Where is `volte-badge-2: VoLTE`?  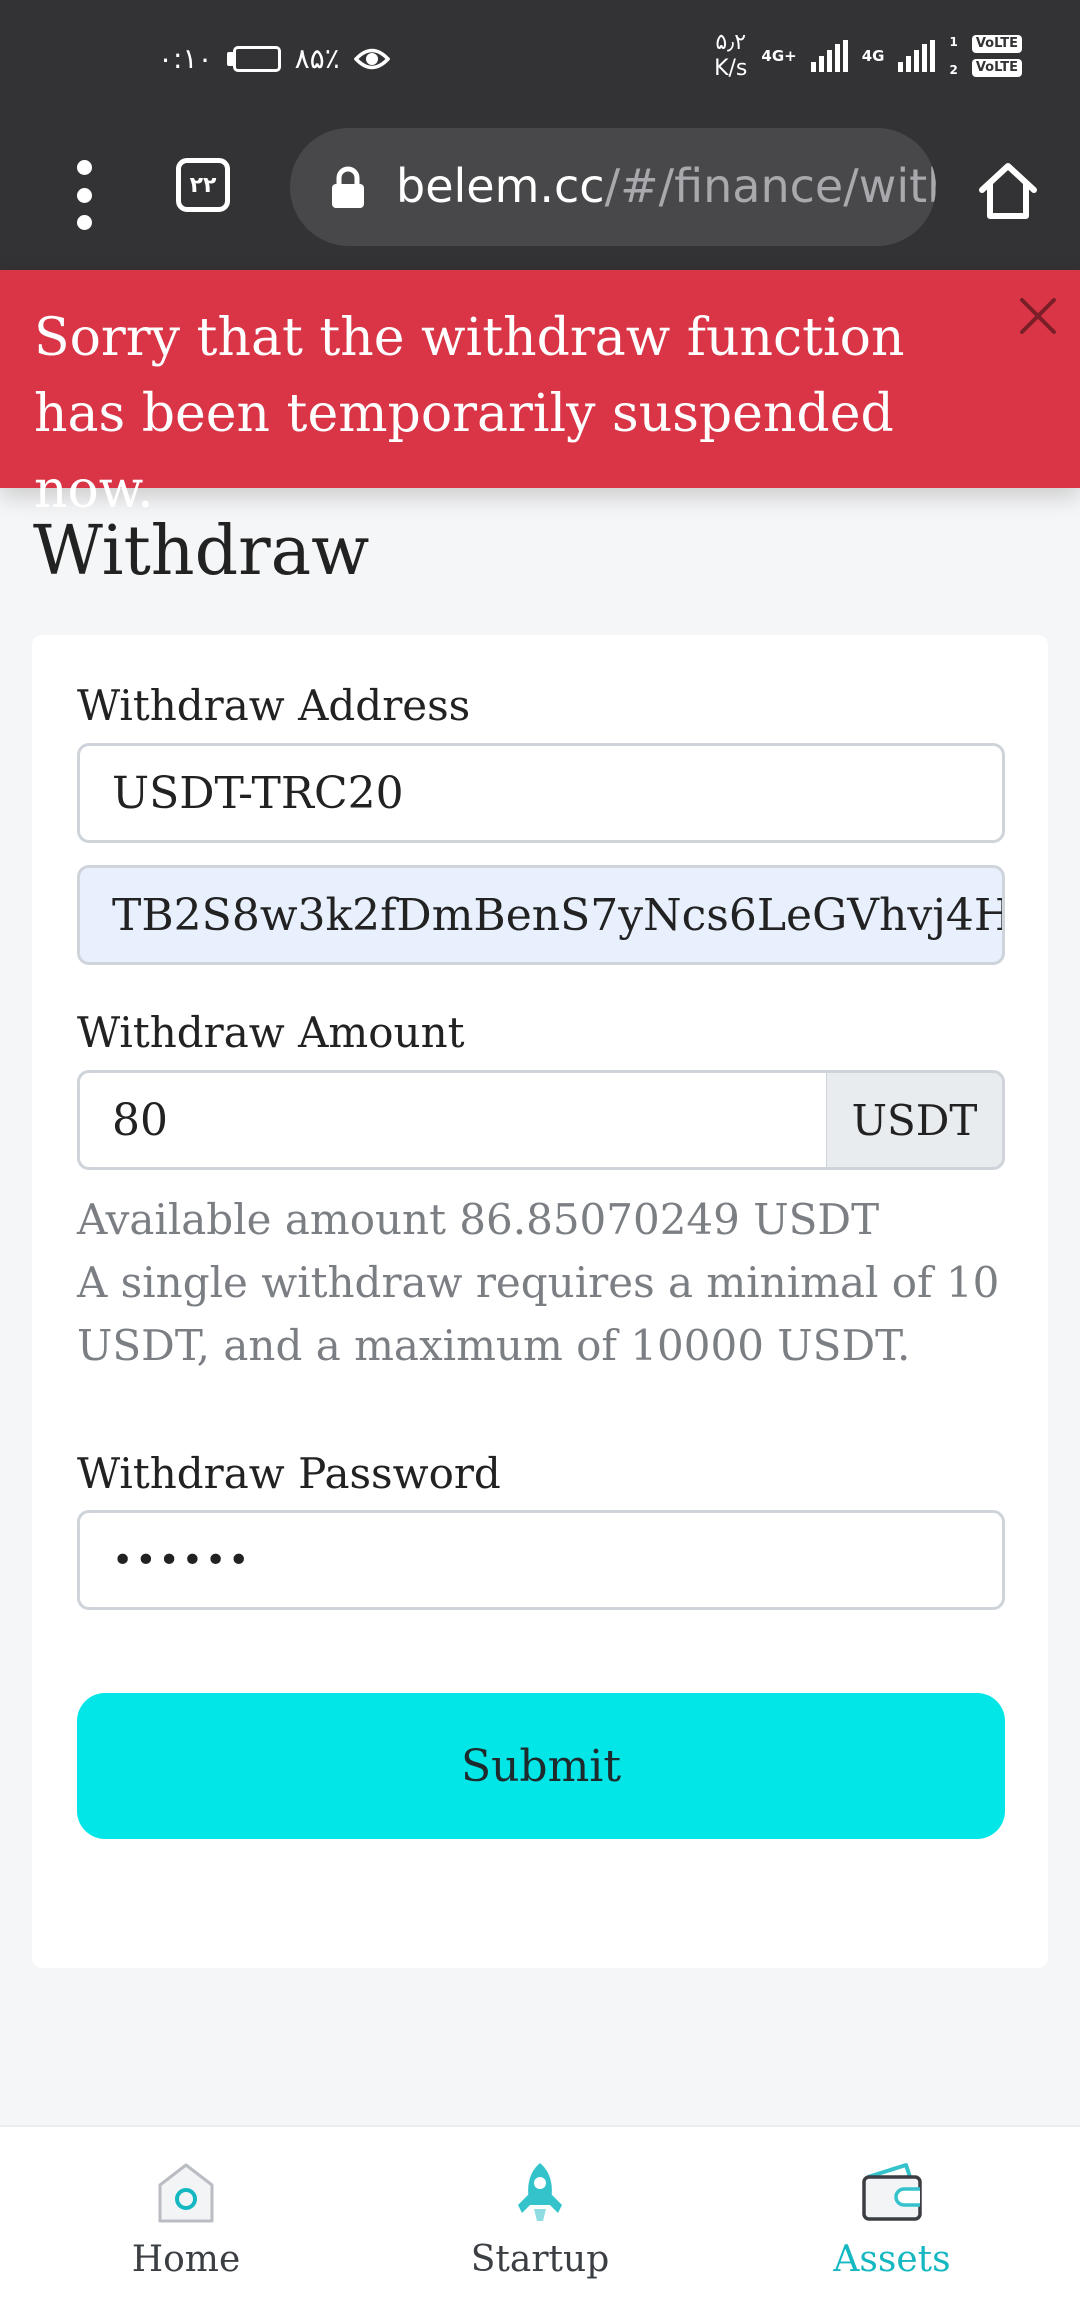
volte-badge-2: VoLTE is located at coordinates (996, 68).